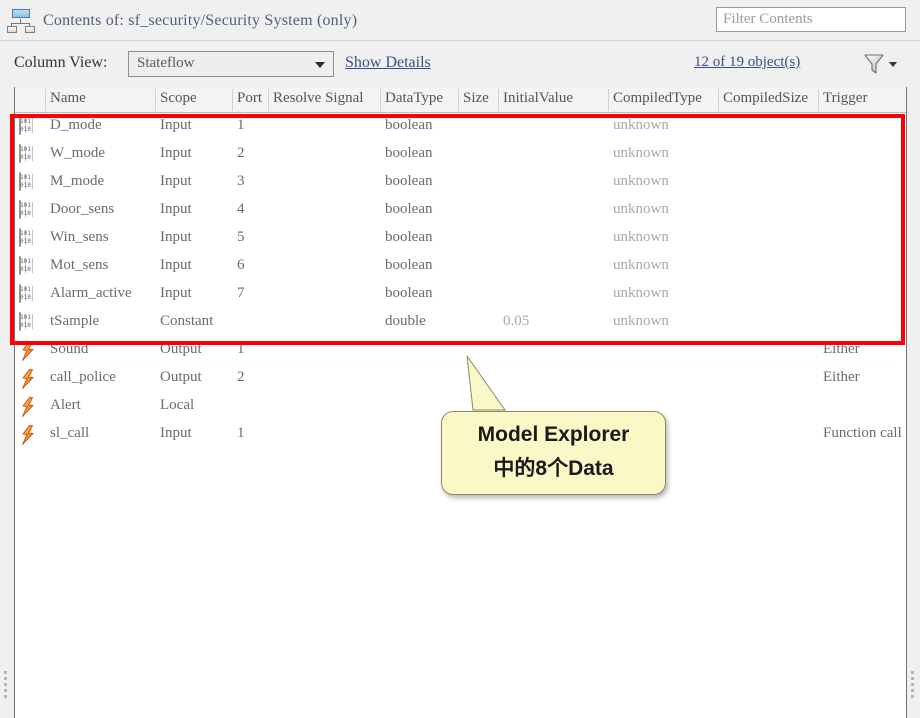 Image resolution: width=920 pixels, height=718 pixels. I want to click on column-header-size: Size, so click(478, 101).